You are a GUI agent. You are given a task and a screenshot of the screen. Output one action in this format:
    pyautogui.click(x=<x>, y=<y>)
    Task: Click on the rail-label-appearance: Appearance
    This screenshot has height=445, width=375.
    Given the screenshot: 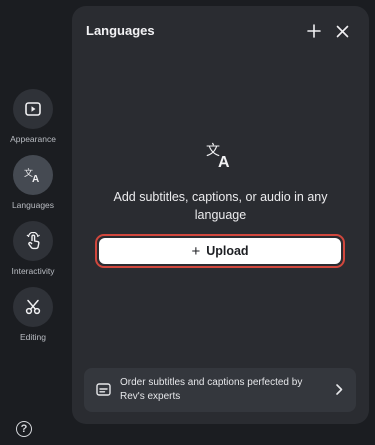 What is the action you would take?
    pyautogui.click(x=33, y=139)
    